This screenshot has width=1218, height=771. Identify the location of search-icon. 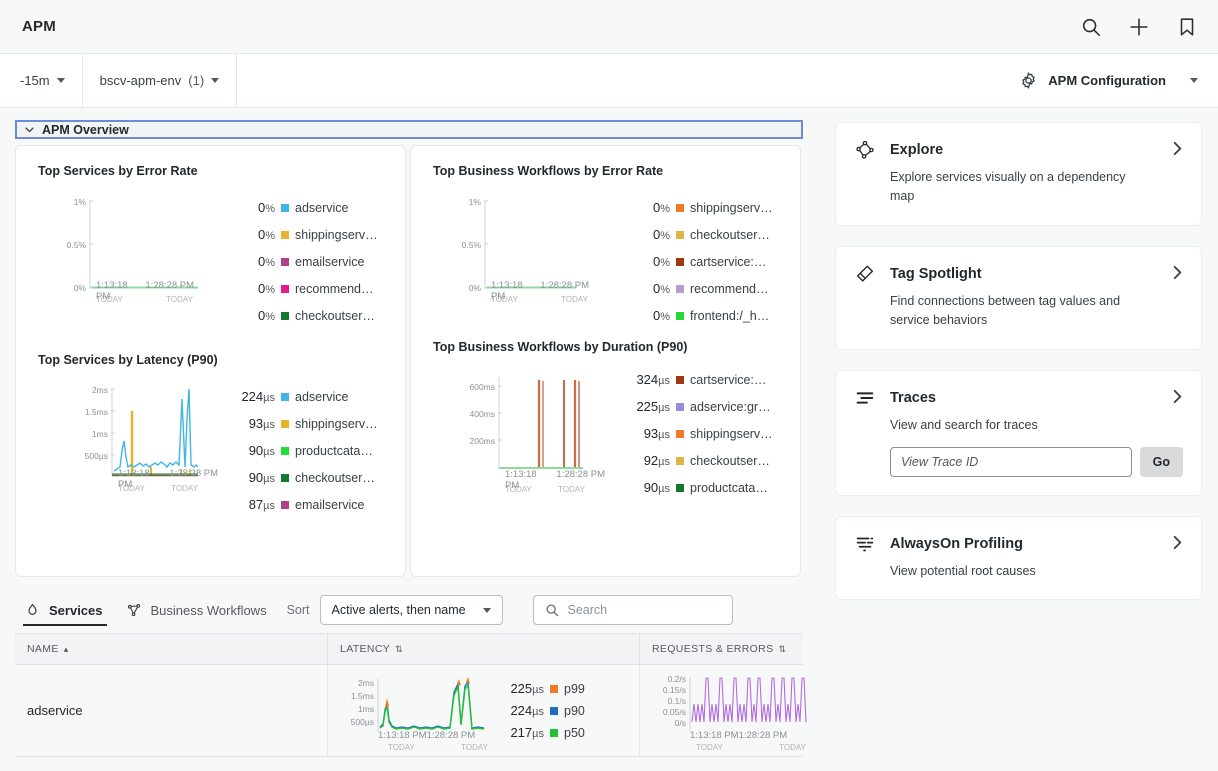
(1091, 27).